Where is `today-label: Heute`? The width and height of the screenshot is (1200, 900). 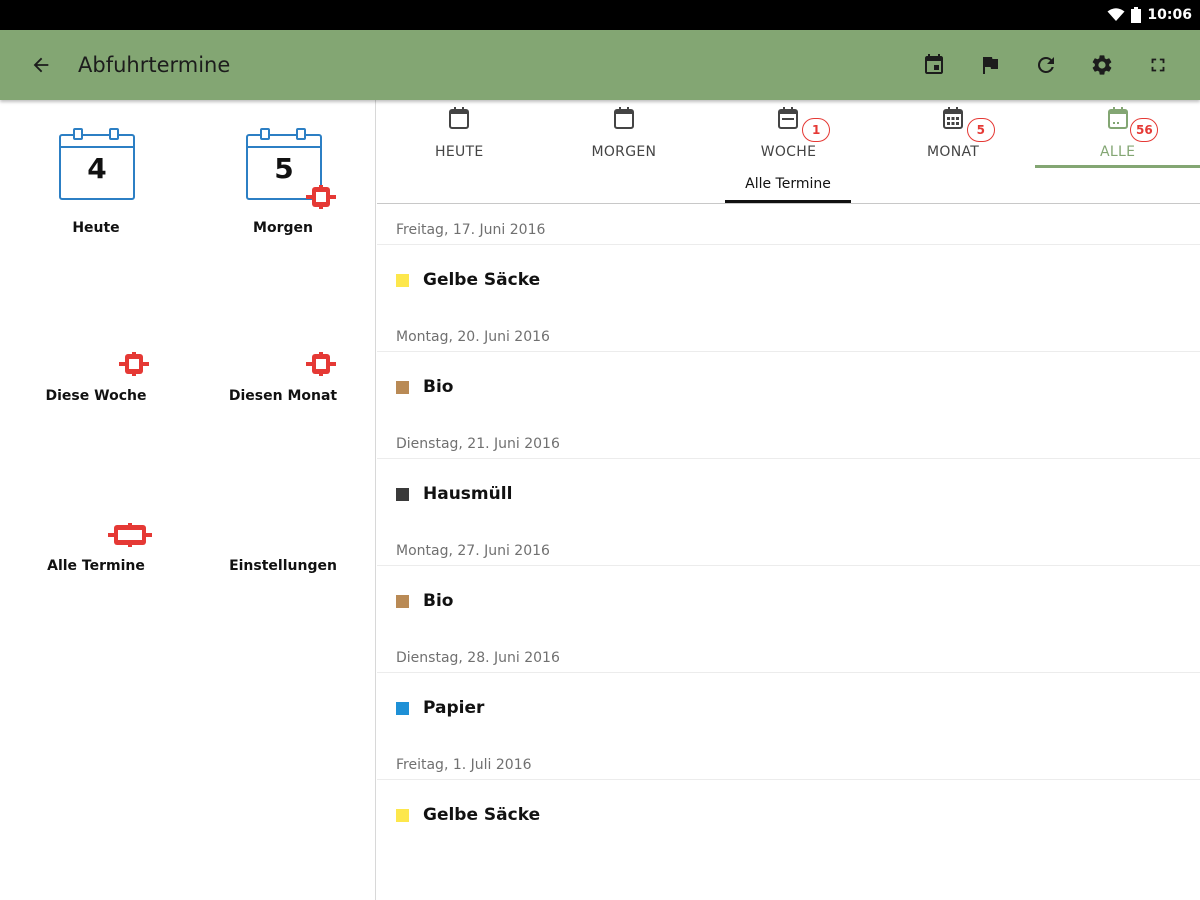
today-label: Heute is located at coordinates (96, 228).